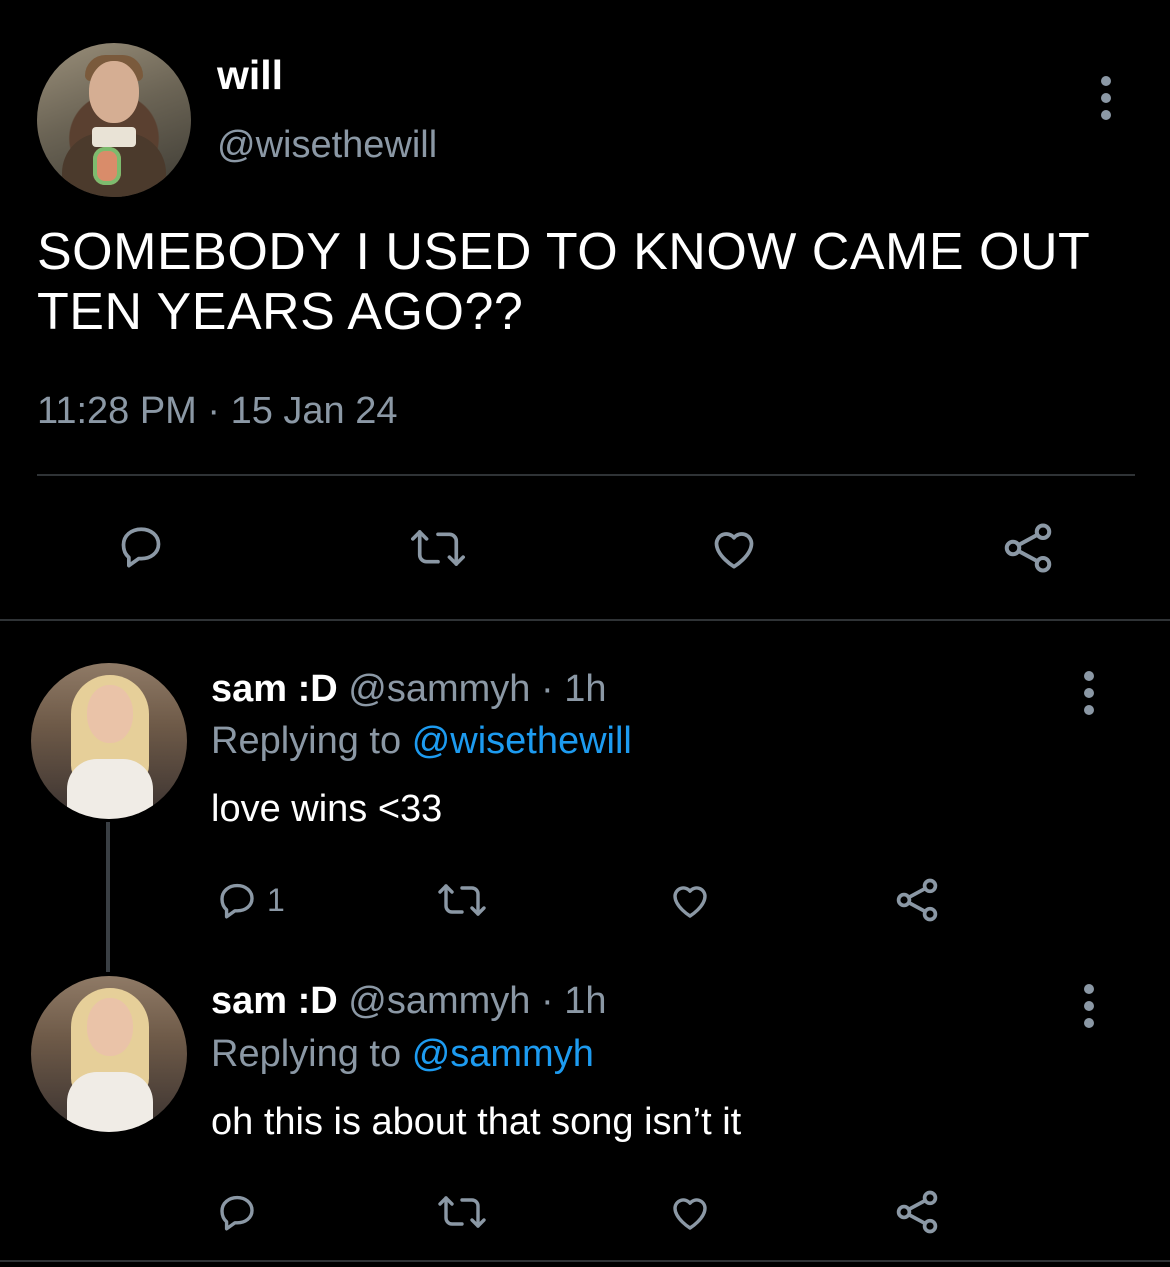 The width and height of the screenshot is (1170, 1267). I want to click on replying-to: Replying to @sammyh, so click(402, 1054).